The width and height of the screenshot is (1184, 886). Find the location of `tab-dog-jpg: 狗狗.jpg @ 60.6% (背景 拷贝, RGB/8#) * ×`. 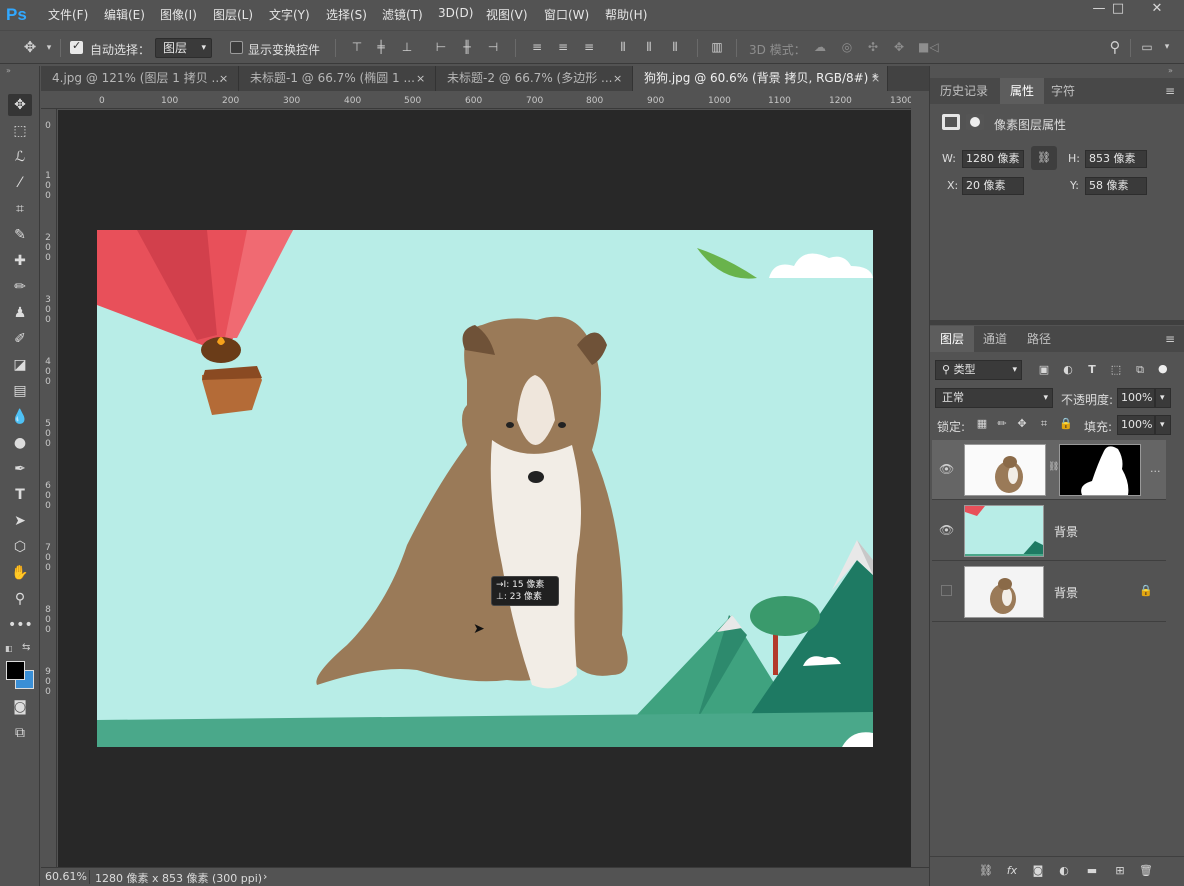

tab-dog-jpg: 狗狗.jpg @ 60.6% (背景 拷贝, RGB/8#) * × is located at coordinates (760, 78).